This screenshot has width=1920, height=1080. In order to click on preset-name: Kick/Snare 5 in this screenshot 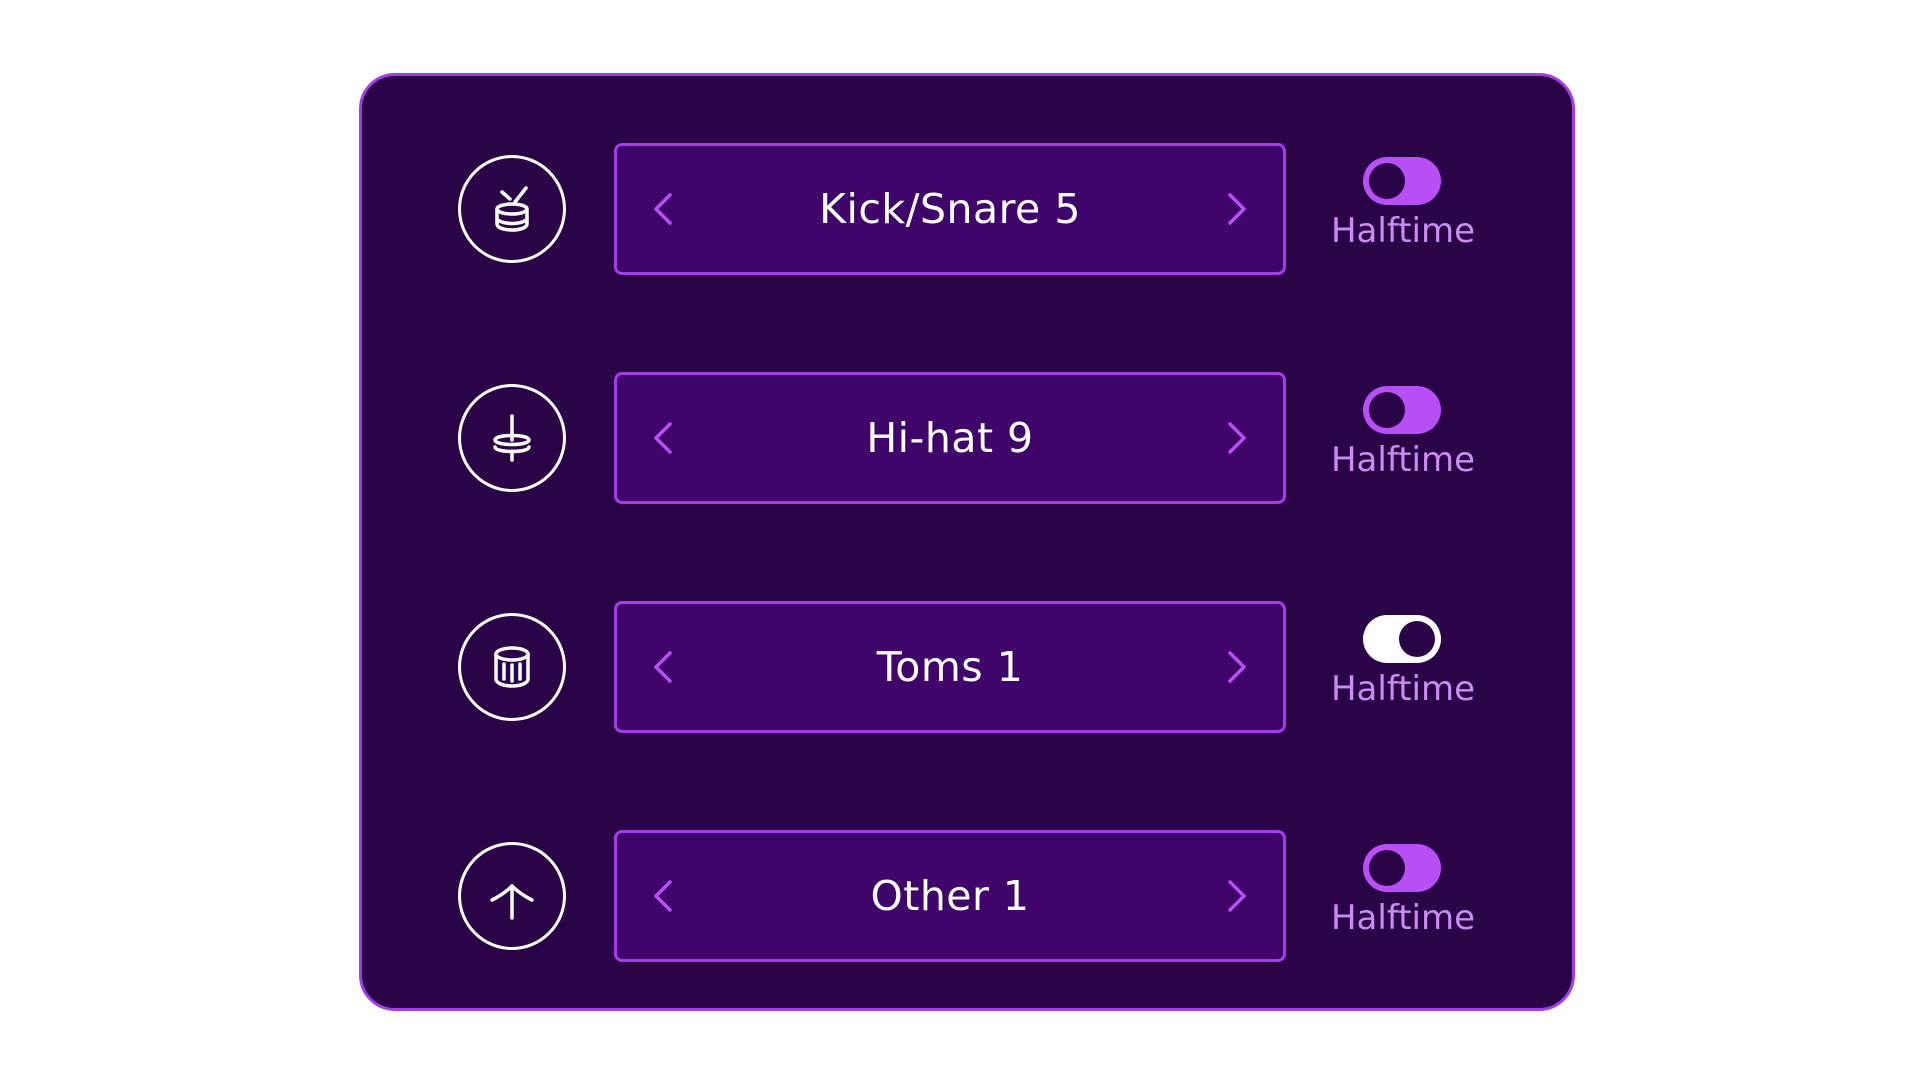, I will do `click(950, 209)`.